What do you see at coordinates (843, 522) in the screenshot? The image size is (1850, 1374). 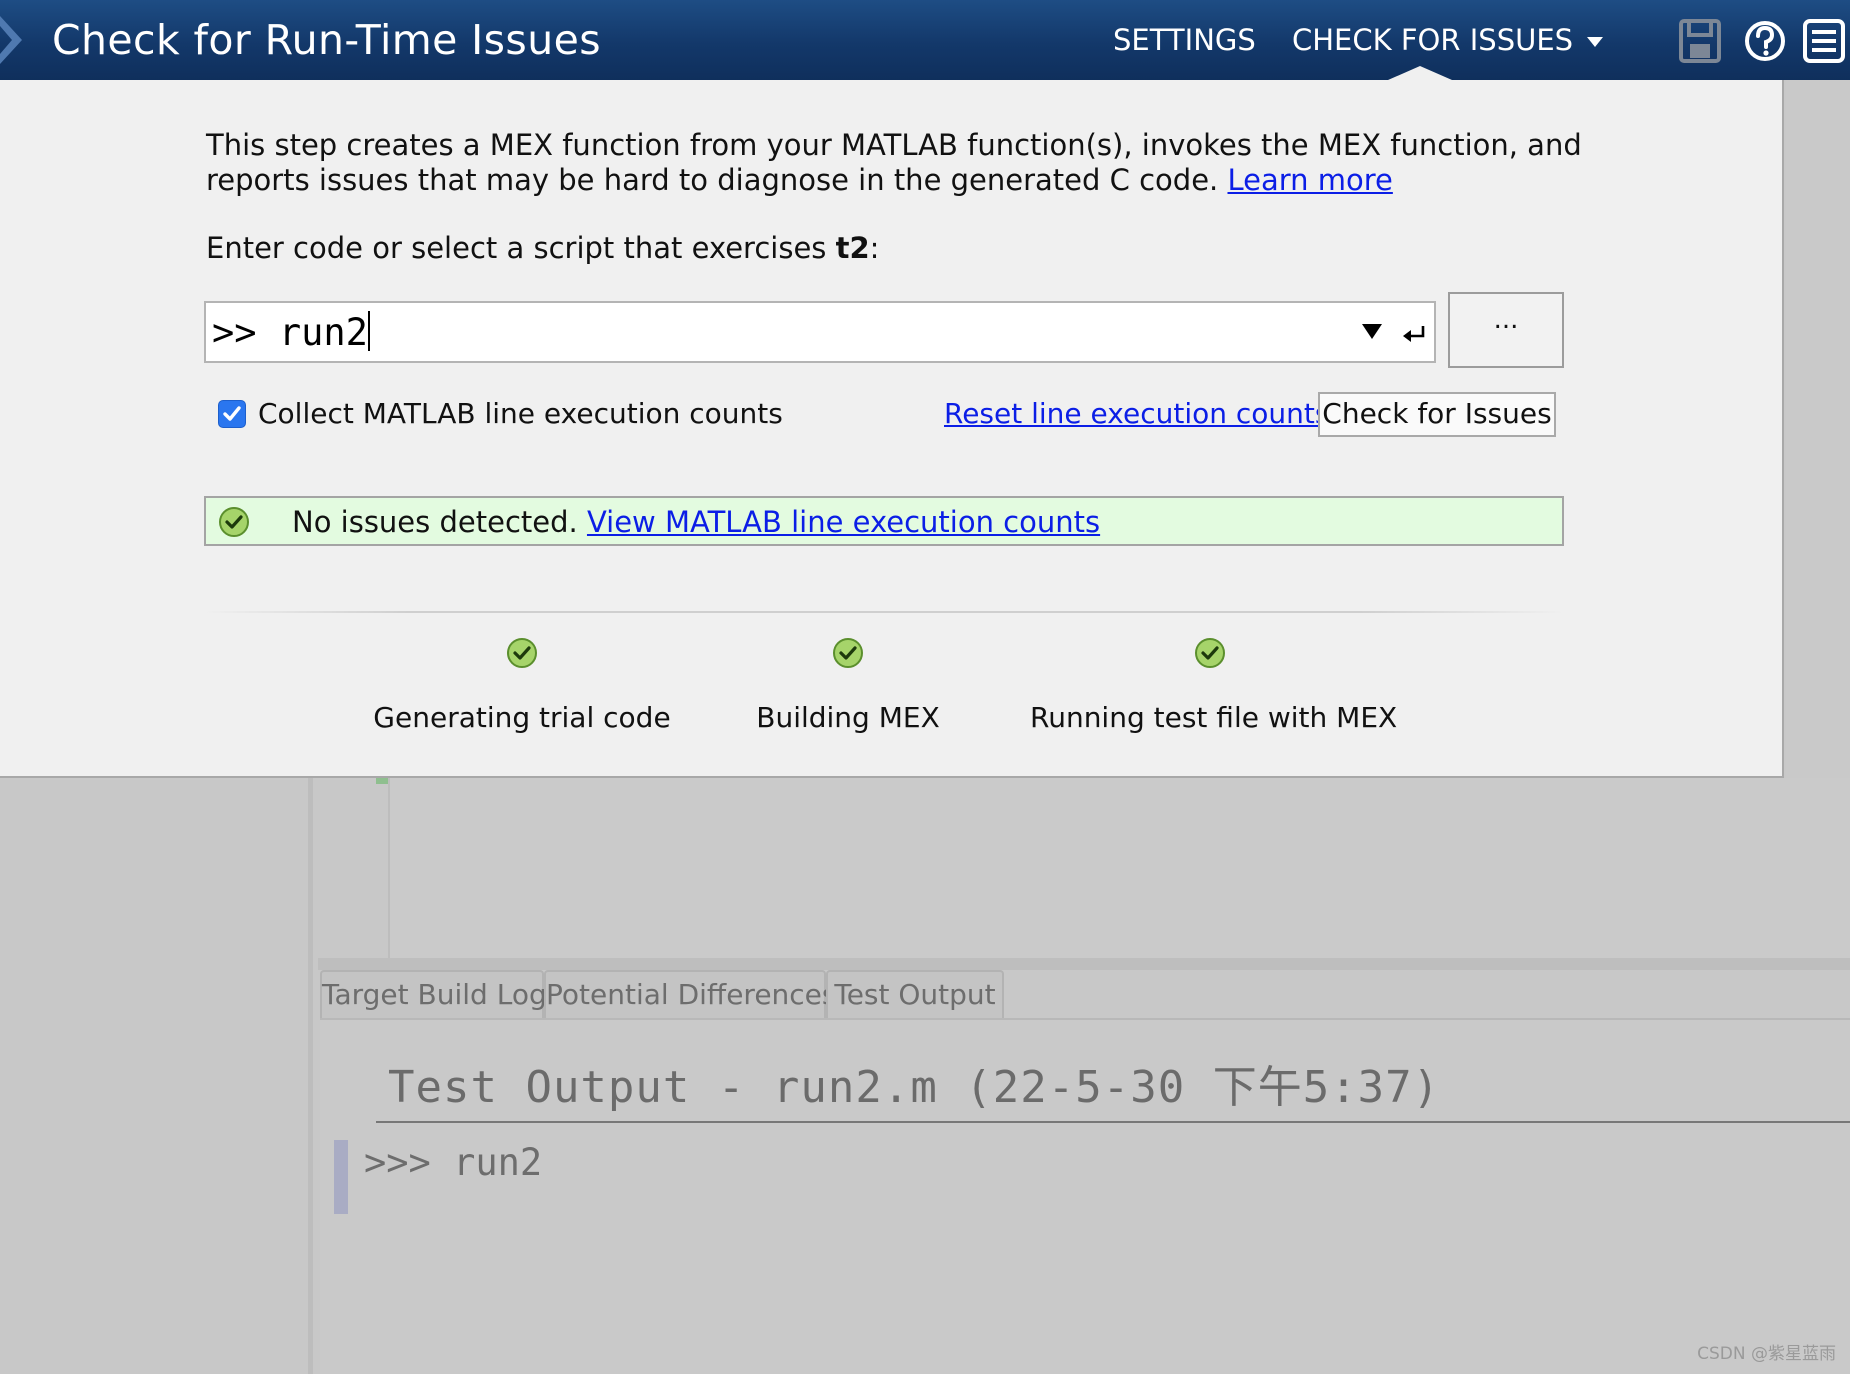 I see `view-counts-link: View MATLAB line execution counts` at bounding box center [843, 522].